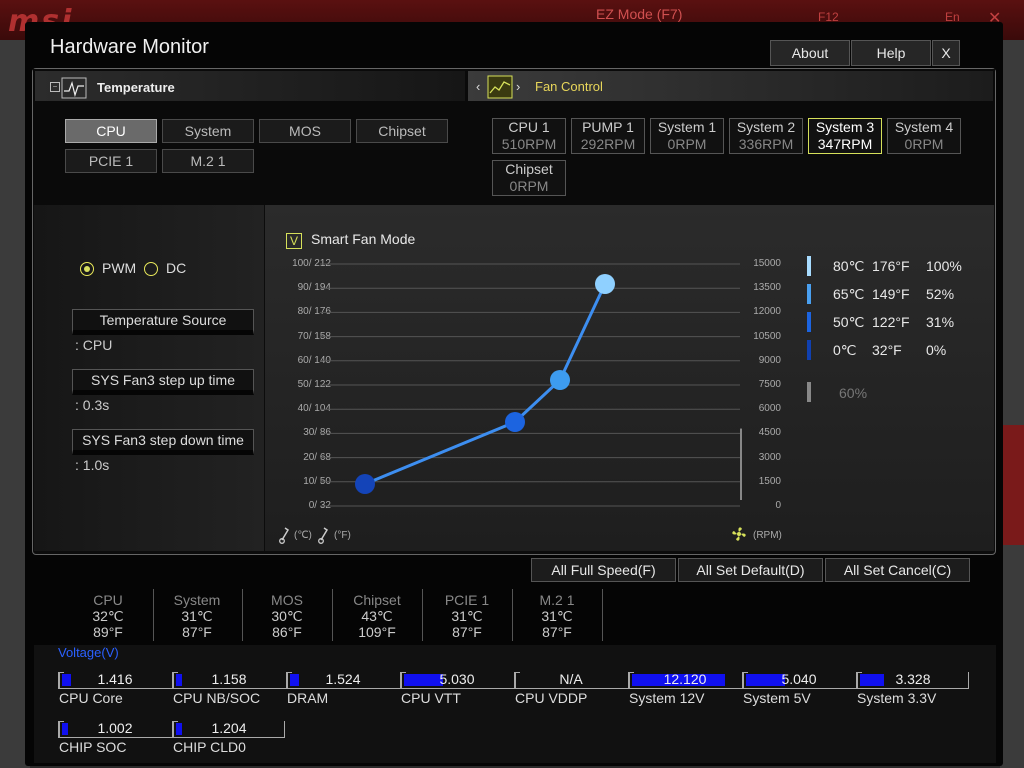  Describe the element at coordinates (151, 269) in the screenshot. I see `dc-radio` at that location.